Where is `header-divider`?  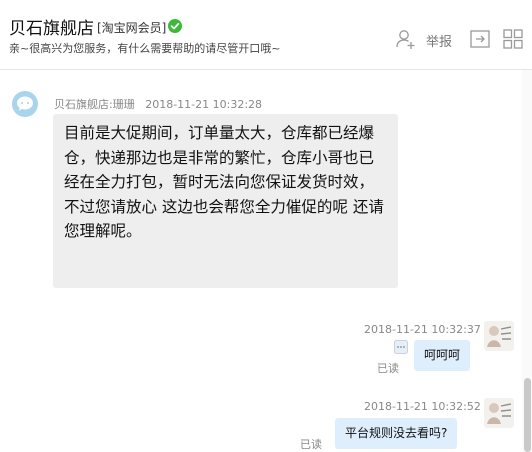
header-divider is located at coordinates (266, 69).